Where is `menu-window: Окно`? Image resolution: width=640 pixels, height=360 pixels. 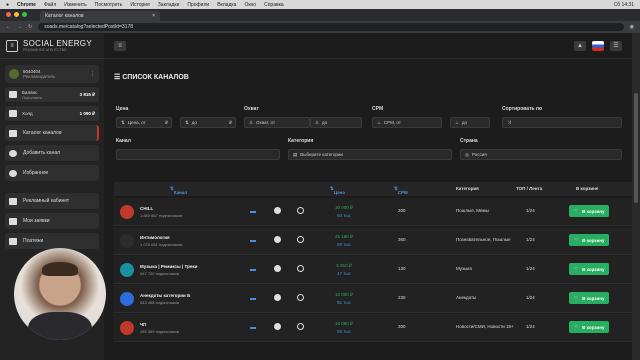 menu-window: Окно is located at coordinates (250, 5).